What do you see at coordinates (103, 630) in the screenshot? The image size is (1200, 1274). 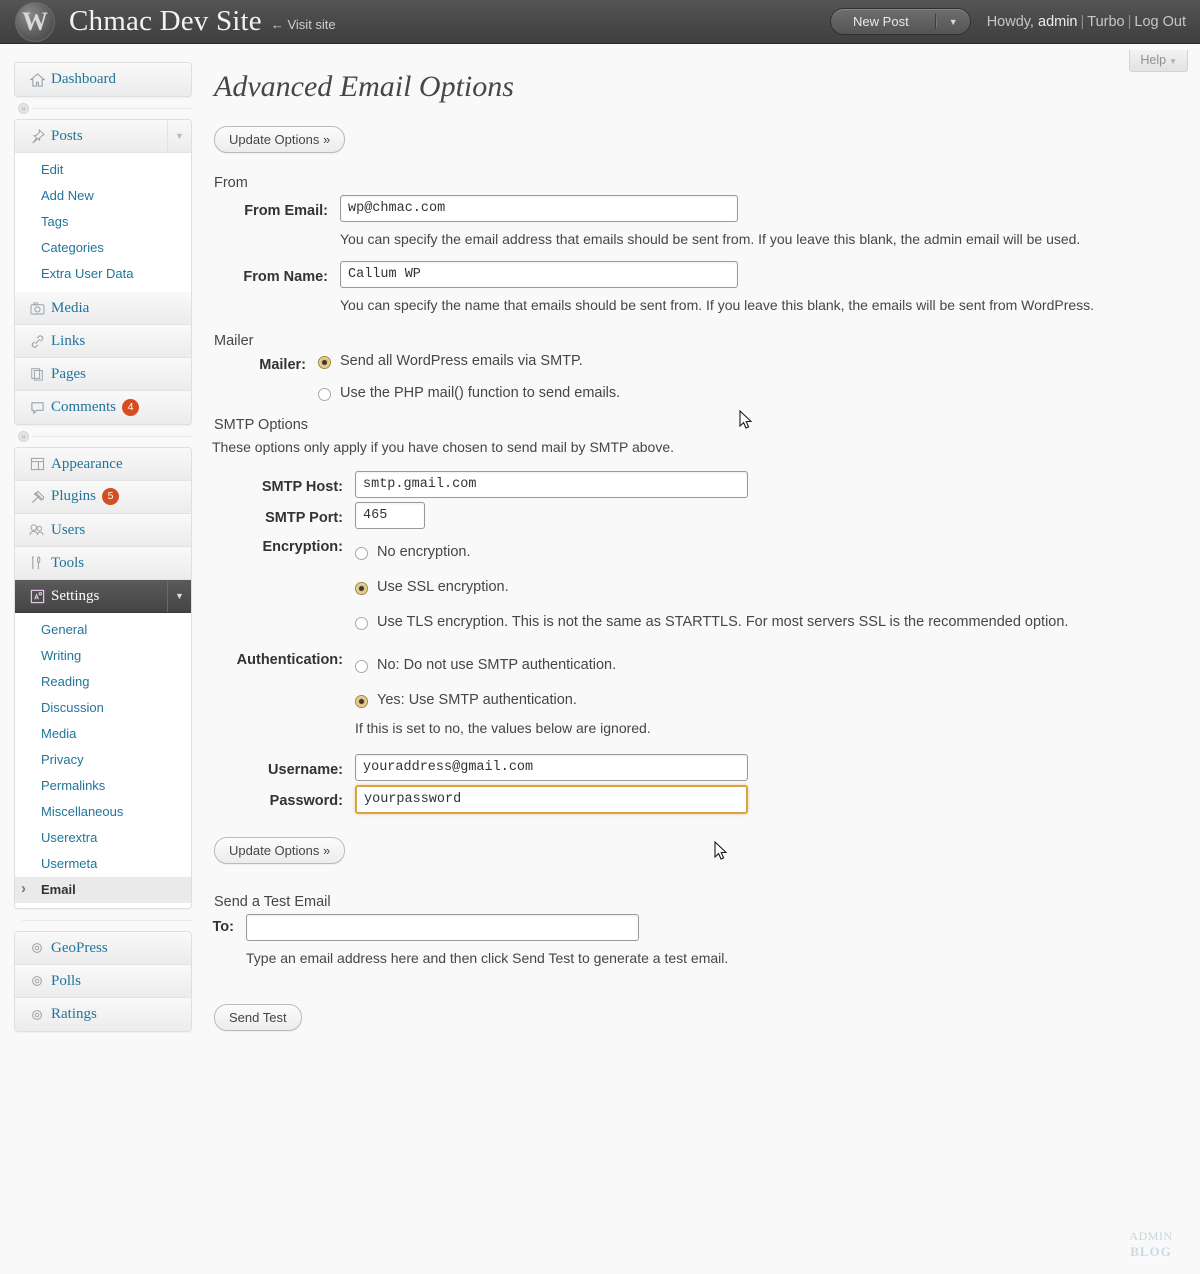 I see `sidebar-subitem-general: General` at bounding box center [103, 630].